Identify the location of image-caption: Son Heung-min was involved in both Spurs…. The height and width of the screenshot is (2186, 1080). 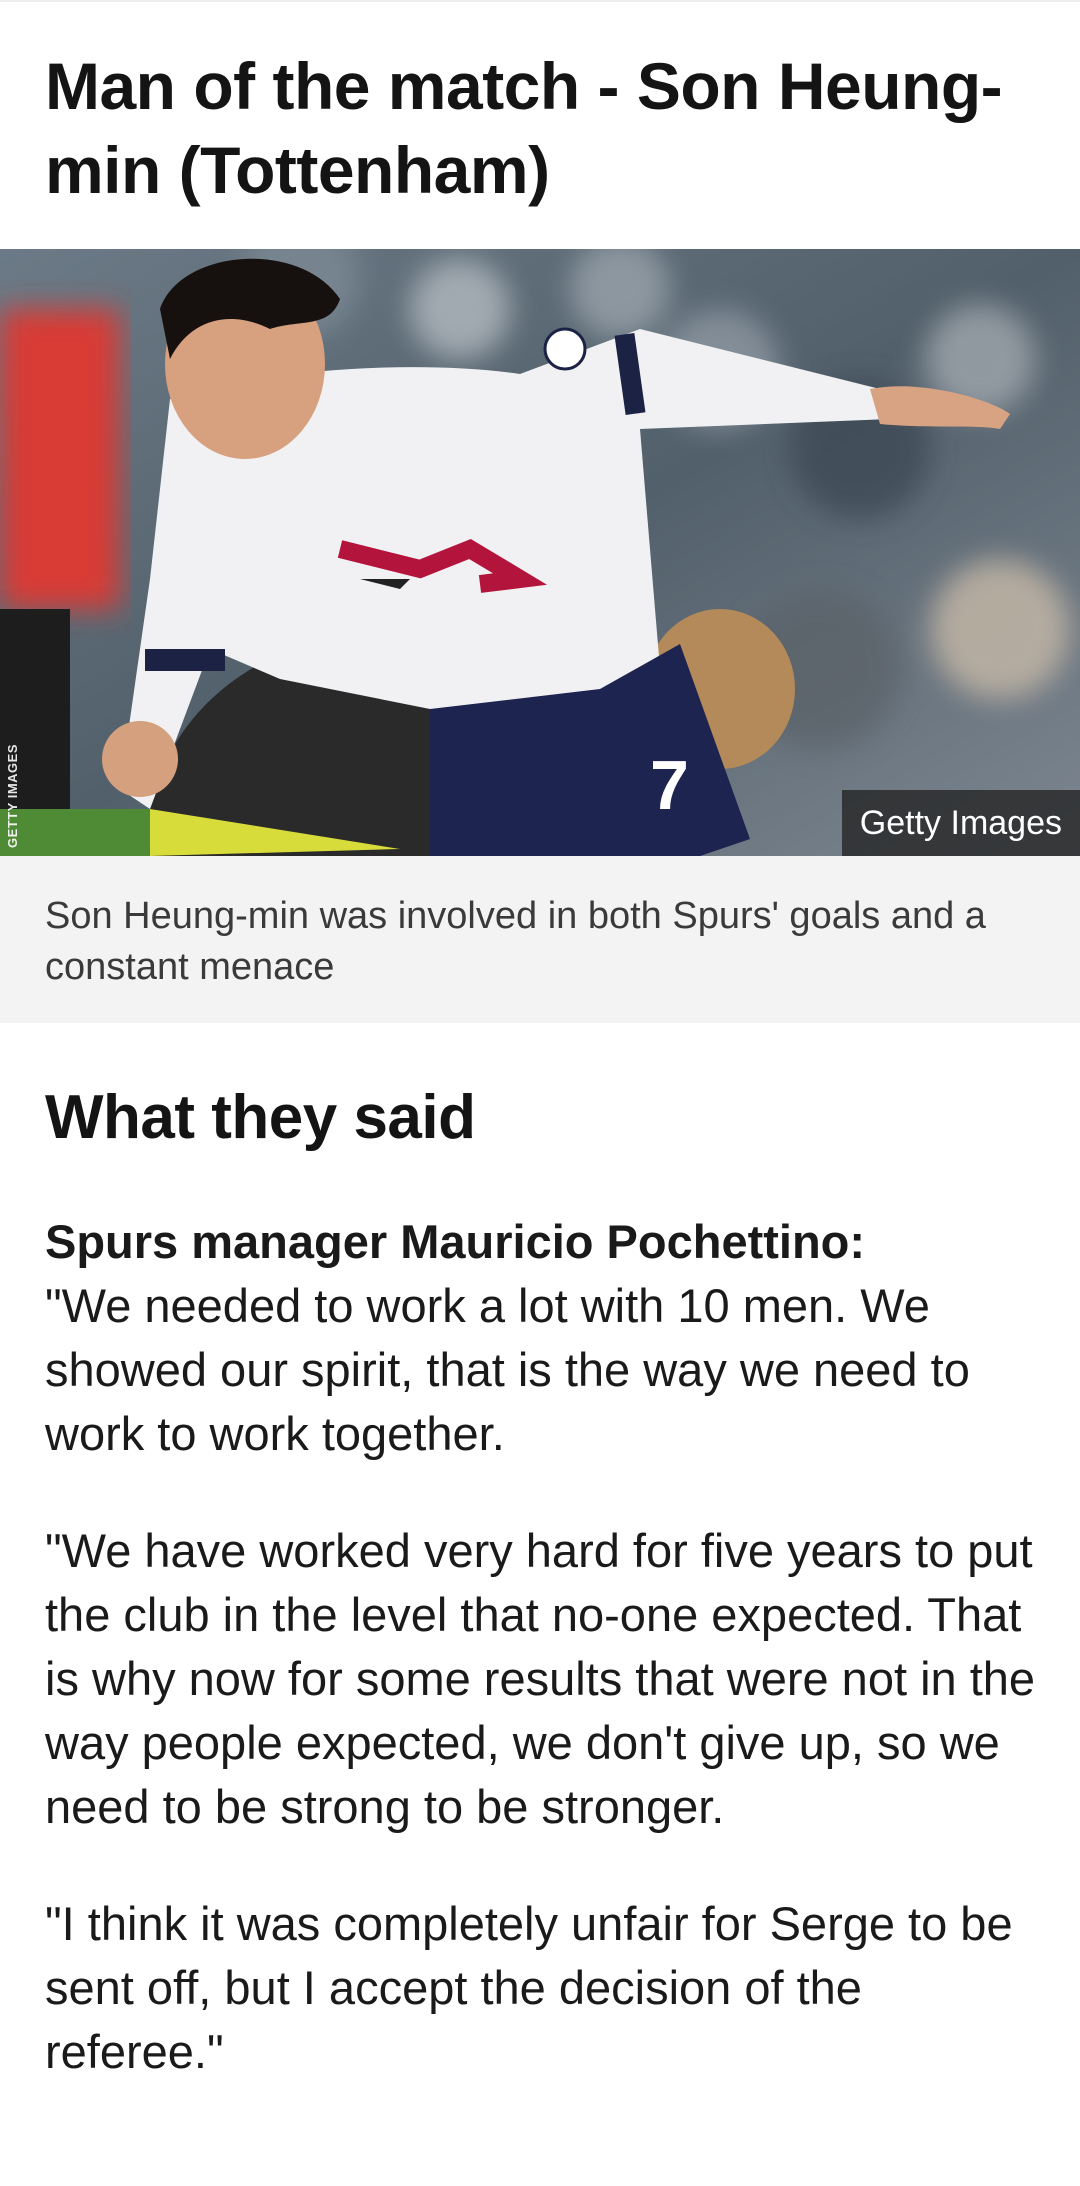
(515, 941).